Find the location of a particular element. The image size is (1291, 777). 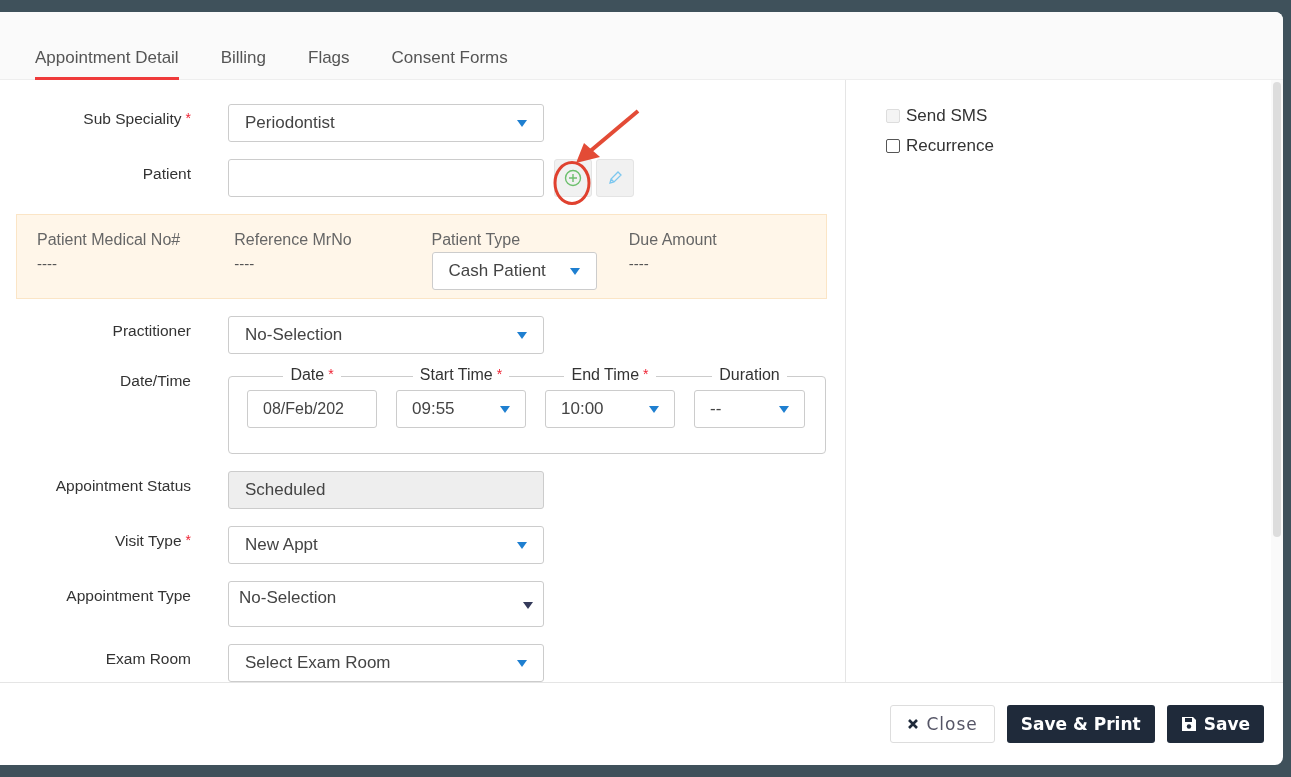

field-label: Sub Speciality is located at coordinates (132, 119).